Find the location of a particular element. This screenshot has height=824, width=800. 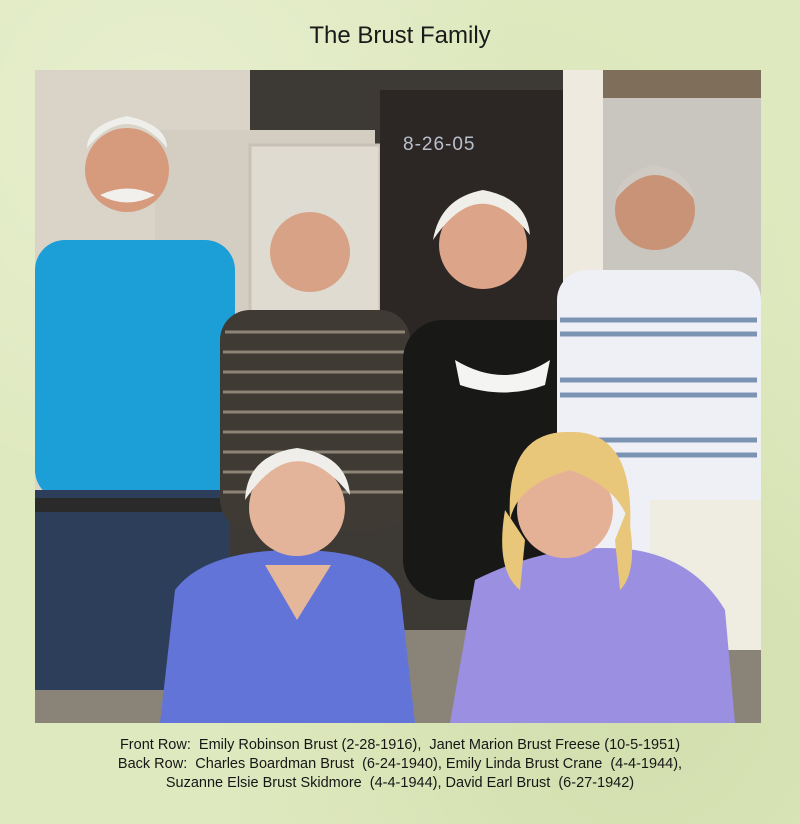

page-title: The Brust Family is located at coordinates (400, 35).